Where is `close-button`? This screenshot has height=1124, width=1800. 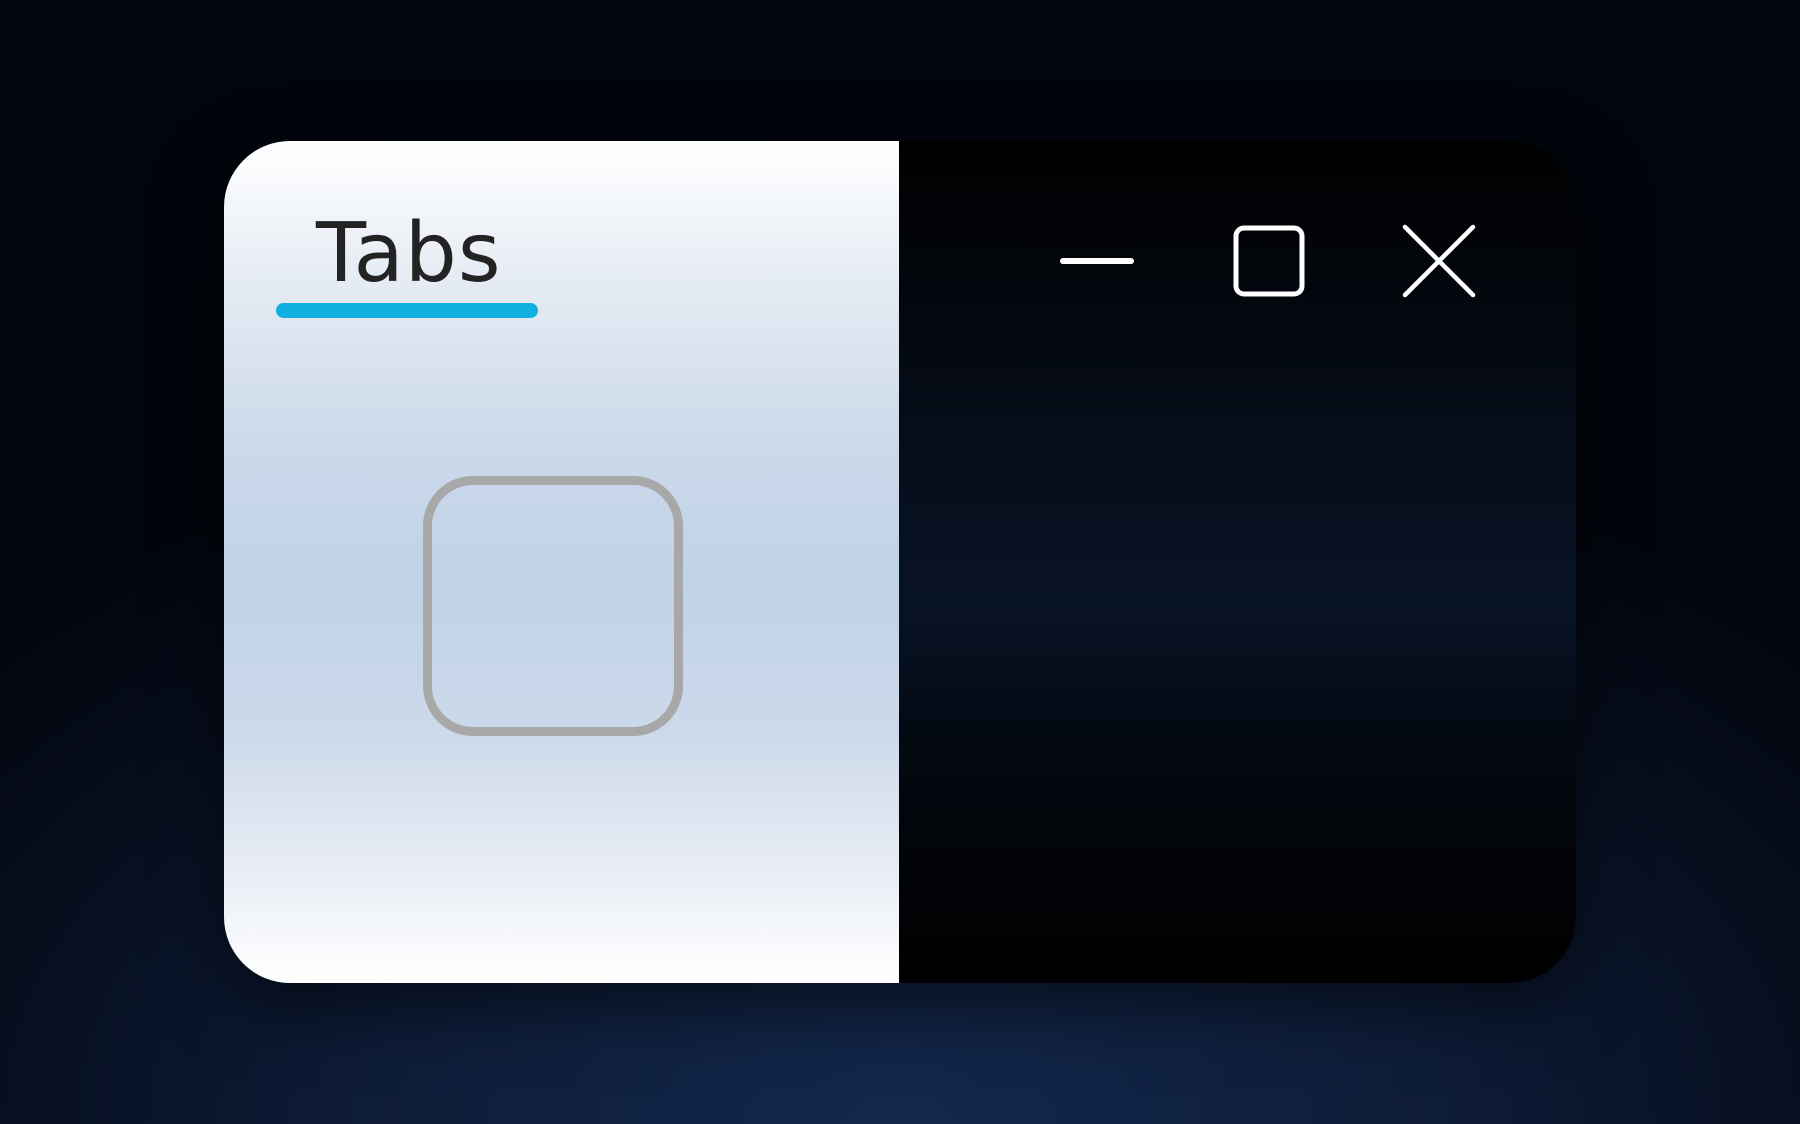 close-button is located at coordinates (1439, 261).